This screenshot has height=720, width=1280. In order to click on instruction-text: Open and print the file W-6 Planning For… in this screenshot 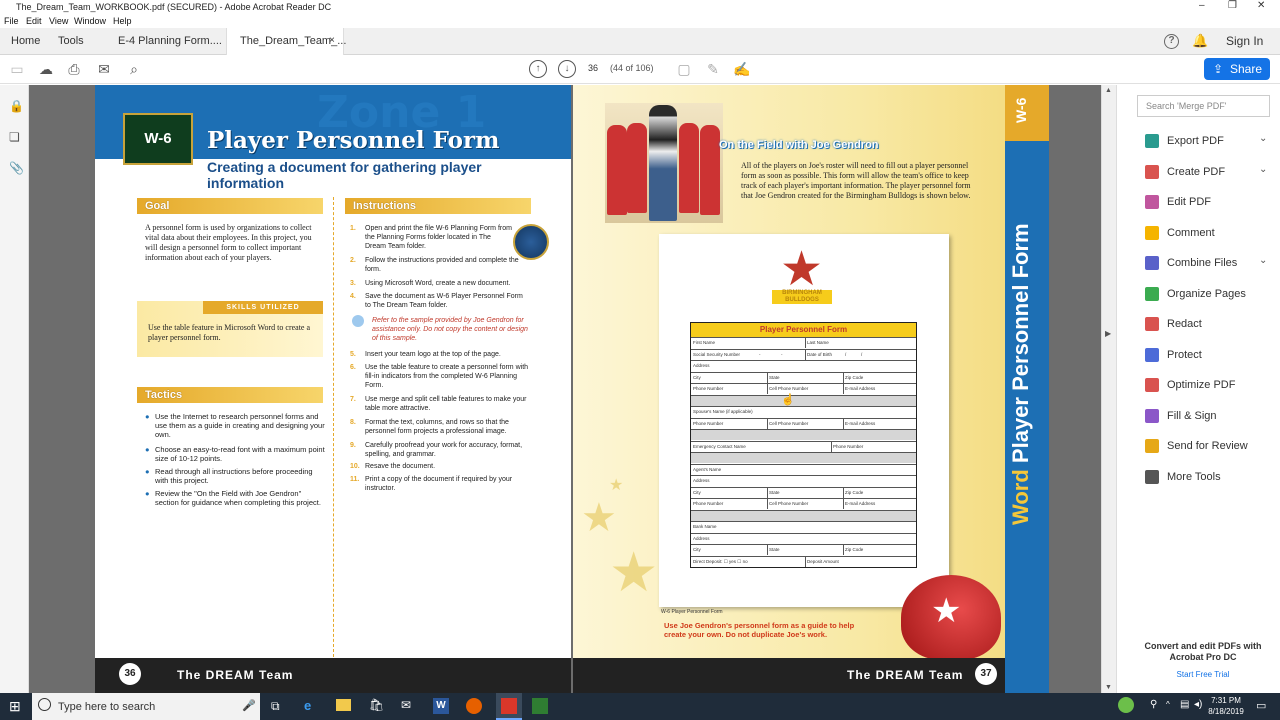, I will do `click(438, 237)`.